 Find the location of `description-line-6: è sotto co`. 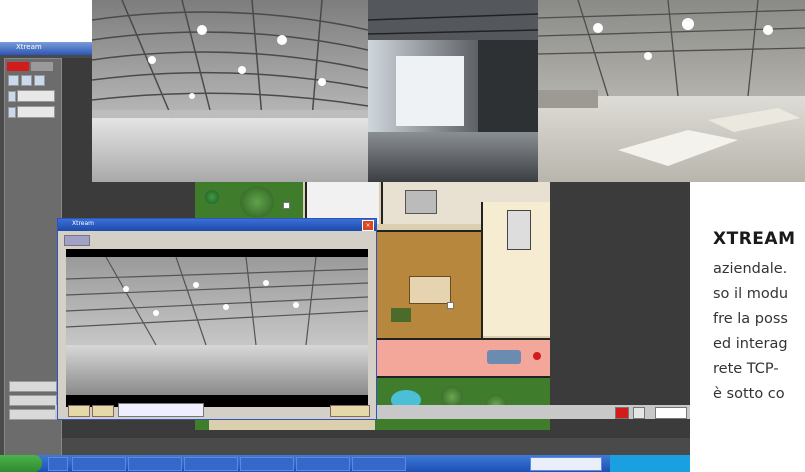

description-line-6: è sotto co is located at coordinates (749, 394).